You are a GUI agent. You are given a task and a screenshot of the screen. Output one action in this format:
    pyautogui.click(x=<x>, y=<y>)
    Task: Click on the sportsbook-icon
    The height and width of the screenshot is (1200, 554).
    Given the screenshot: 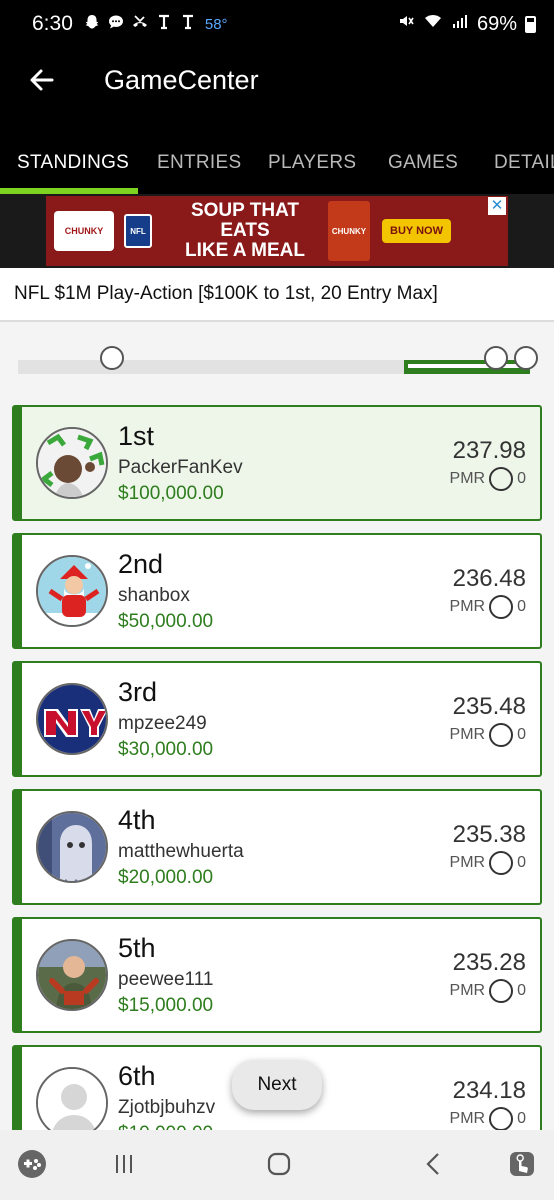 What is the action you would take?
    pyautogui.click(x=164, y=24)
    